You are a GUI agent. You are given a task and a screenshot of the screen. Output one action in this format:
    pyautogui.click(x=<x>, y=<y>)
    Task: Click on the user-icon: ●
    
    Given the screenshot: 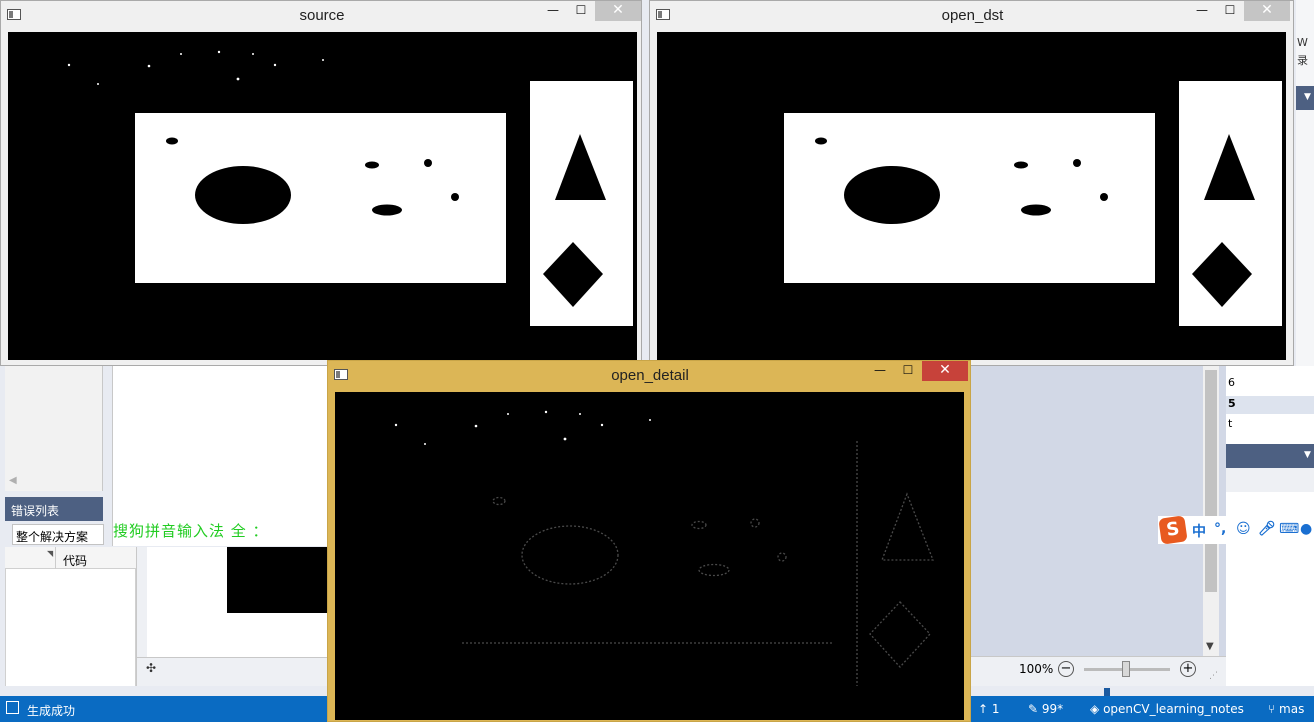 What is the action you would take?
    pyautogui.click(x=1306, y=529)
    